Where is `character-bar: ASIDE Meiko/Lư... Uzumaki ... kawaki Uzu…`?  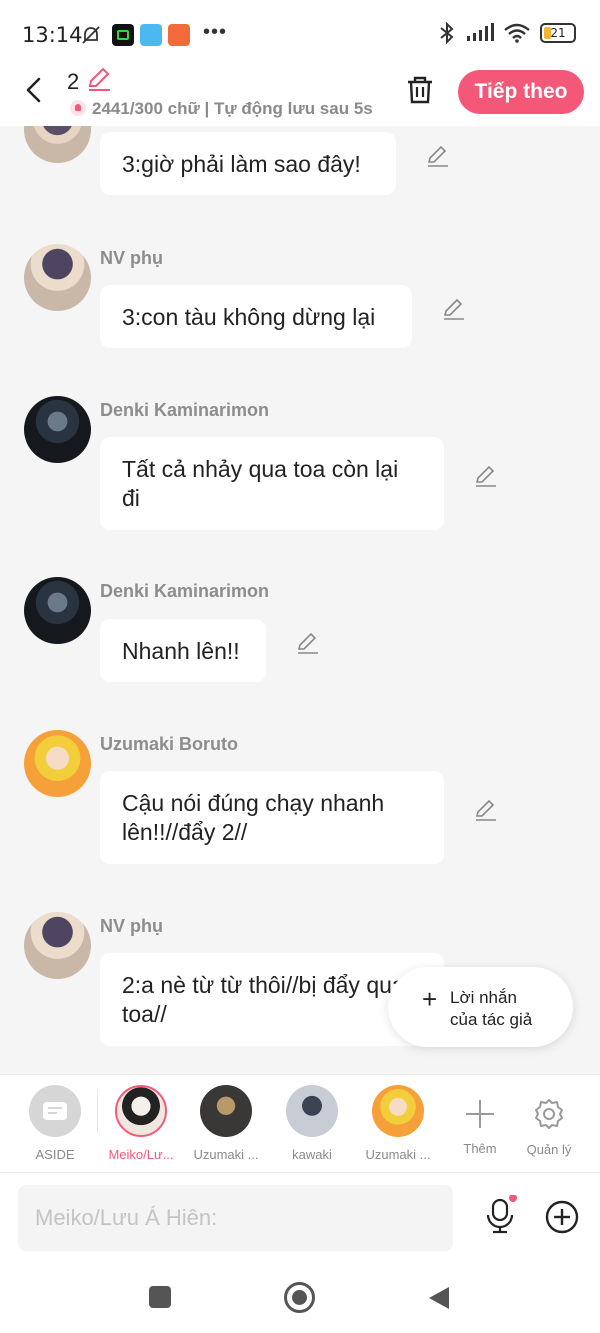 character-bar: ASIDE Meiko/Lư... Uzumaki ... kawaki Uzu… is located at coordinates (300, 1123).